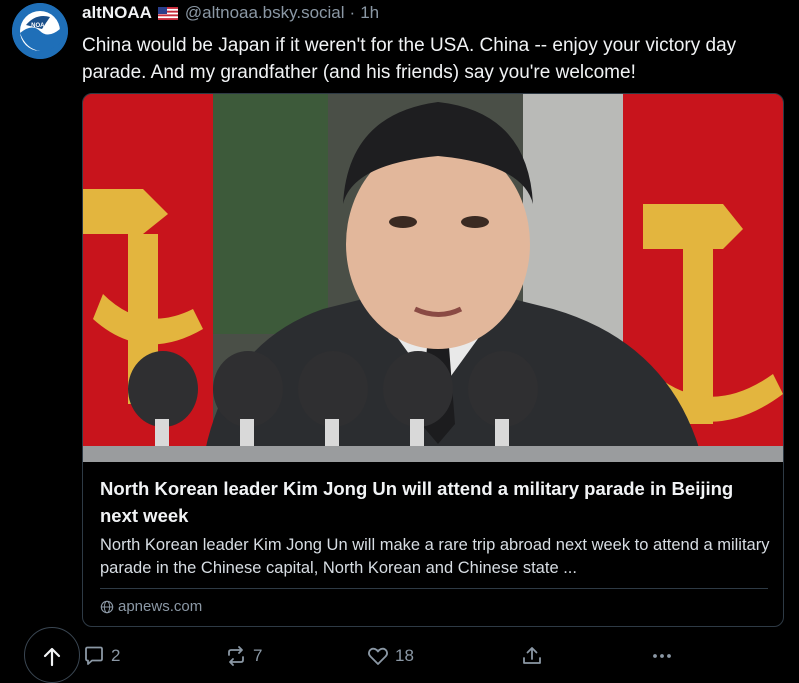 Image resolution: width=799 pixels, height=683 pixels. Describe the element at coordinates (40, 26) in the screenshot. I see `avatar-text: NOAA` at that location.